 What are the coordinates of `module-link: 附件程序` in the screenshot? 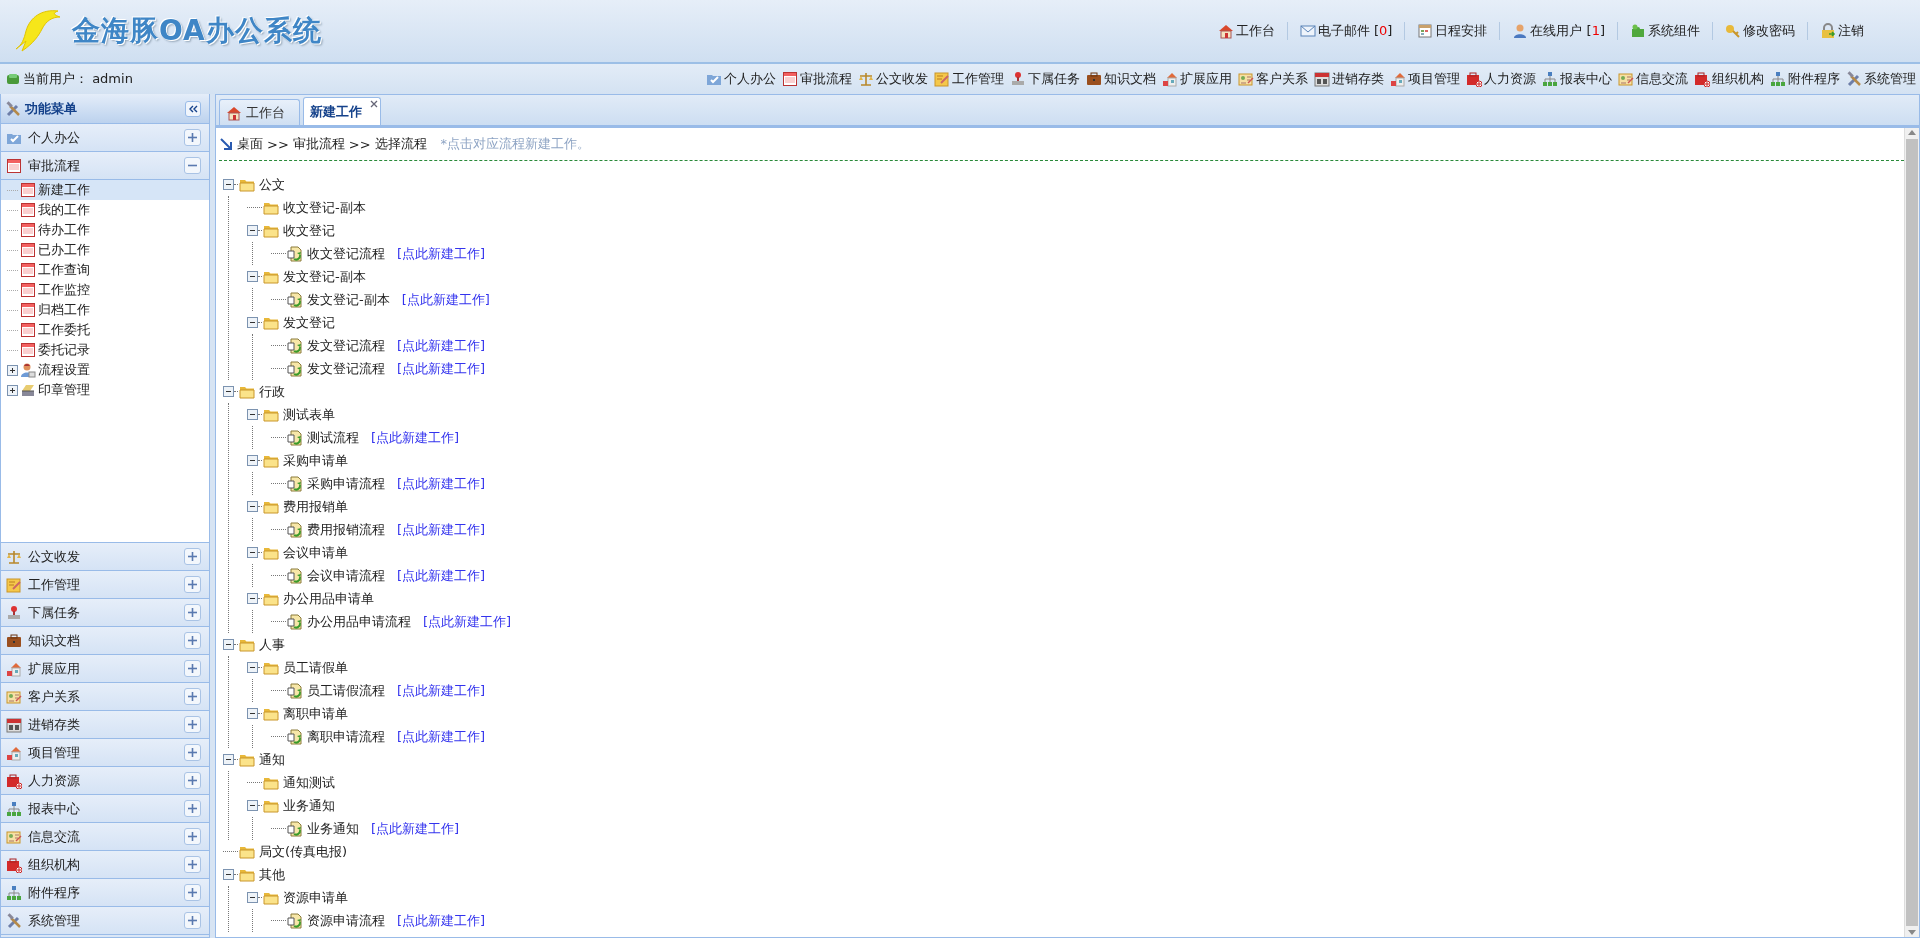 It's located at (1805, 79).